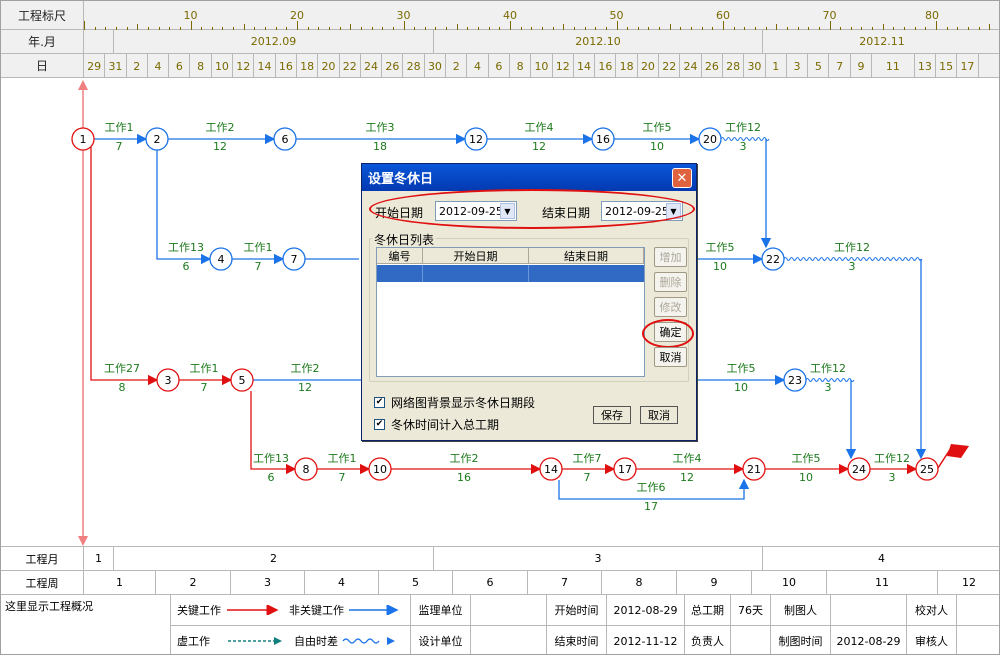 This screenshot has height=658, width=1004. Describe the element at coordinates (476, 256) in the screenshot. I see `col-start-date: 开始日期` at that location.